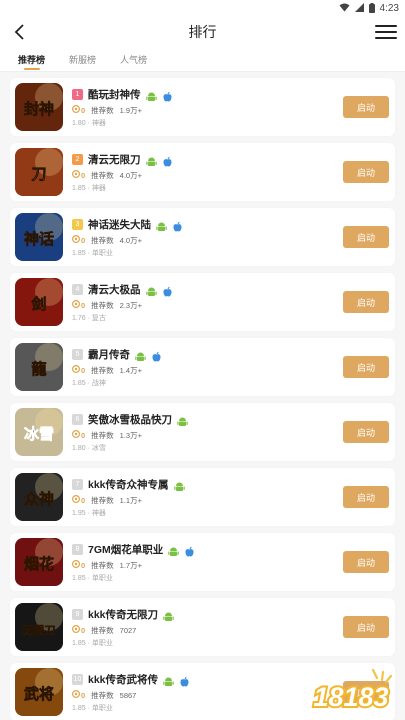 This screenshot has height=720, width=405. I want to click on tab-bar: 推荐榜 新服榜 人气榜, so click(202, 59).